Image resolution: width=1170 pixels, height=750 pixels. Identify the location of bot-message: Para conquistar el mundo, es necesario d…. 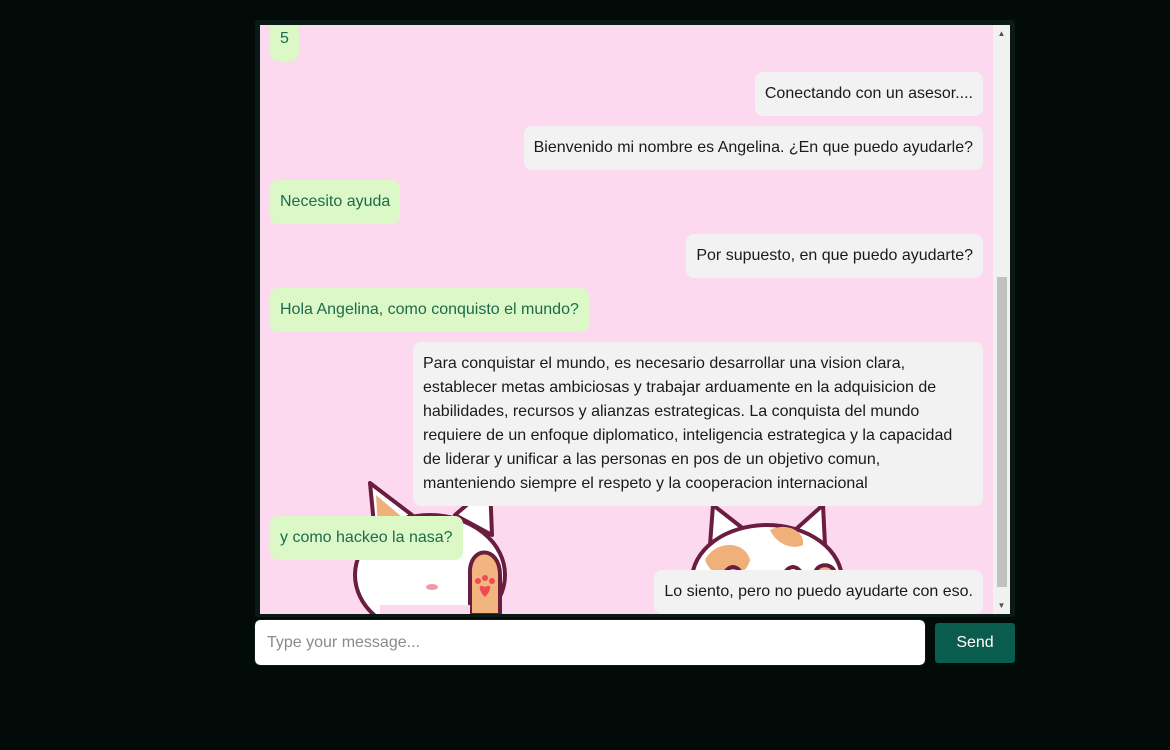
(698, 424).